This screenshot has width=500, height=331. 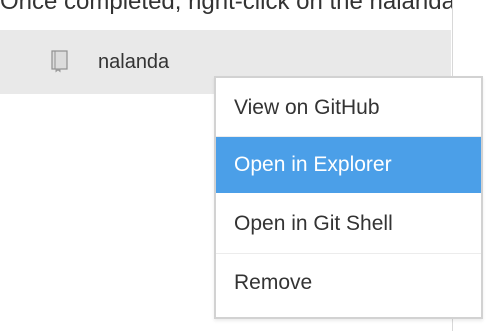 What do you see at coordinates (59, 61) in the screenshot?
I see `repository-book-icon` at bounding box center [59, 61].